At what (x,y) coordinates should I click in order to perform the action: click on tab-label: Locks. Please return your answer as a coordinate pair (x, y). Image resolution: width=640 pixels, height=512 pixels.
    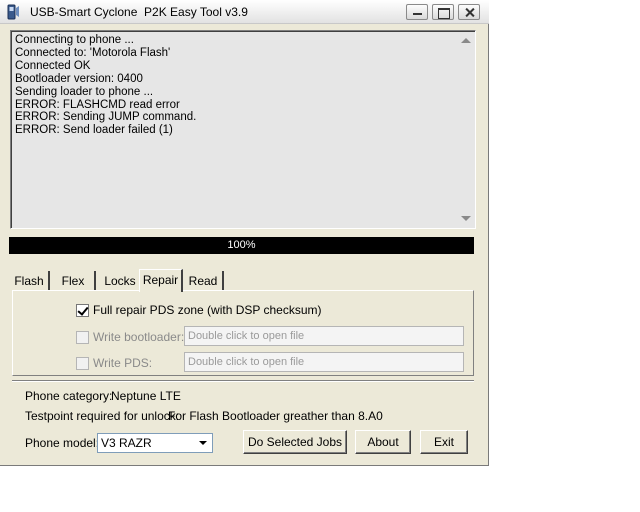
    Looking at the image, I should click on (120, 281).